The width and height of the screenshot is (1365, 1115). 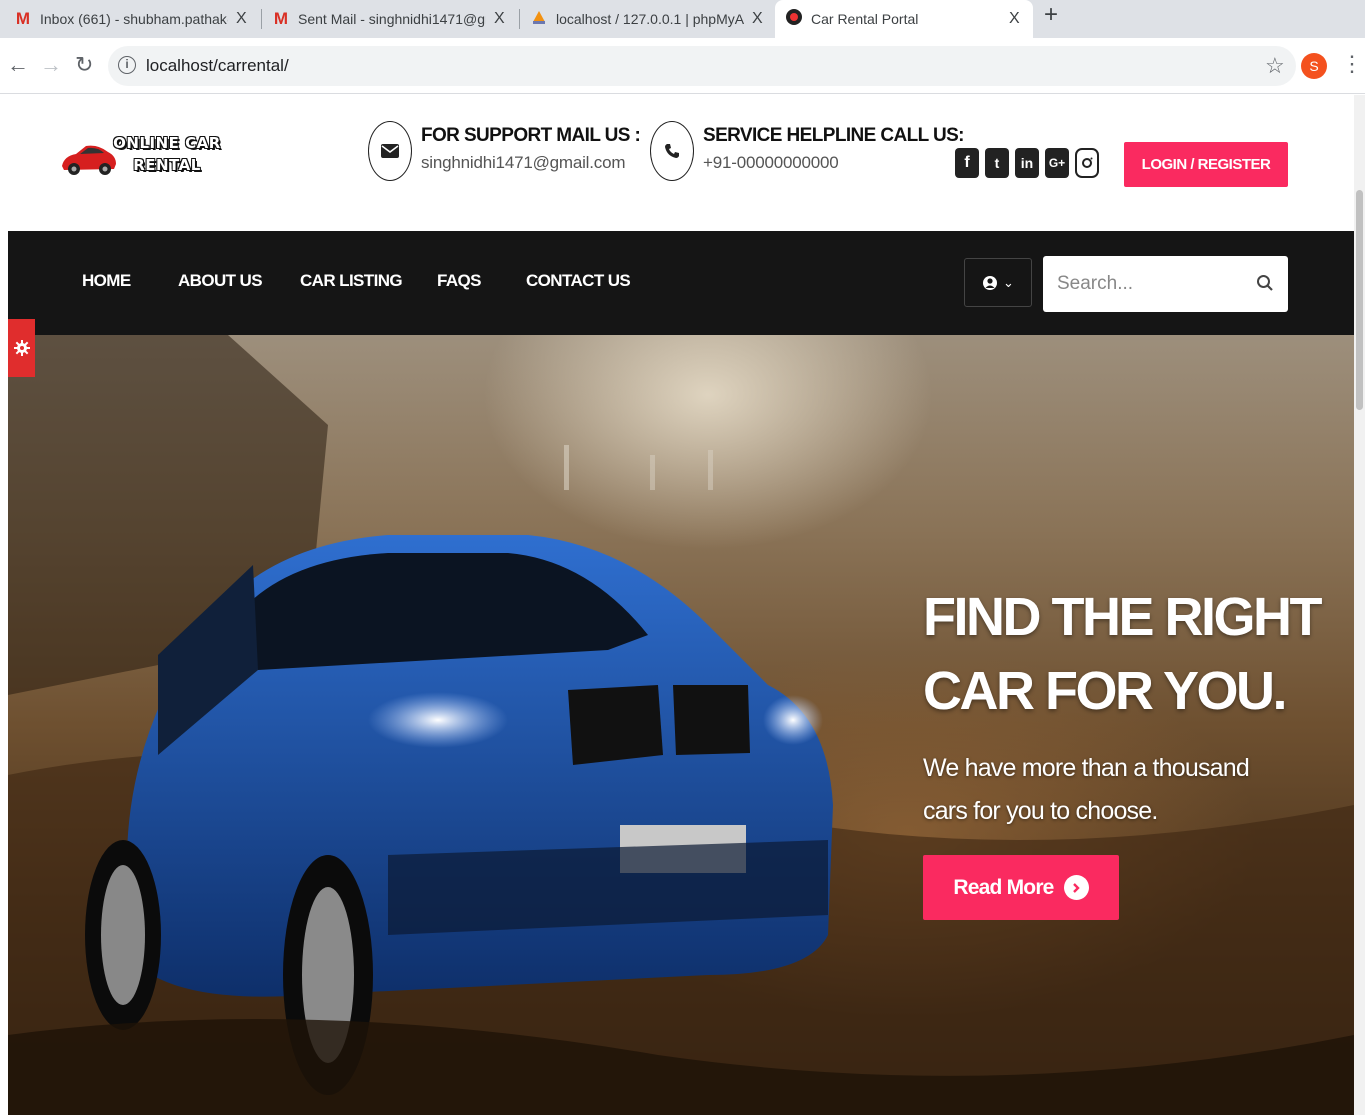 I want to click on bookmark-star-icon: ☆, so click(x=1275, y=66).